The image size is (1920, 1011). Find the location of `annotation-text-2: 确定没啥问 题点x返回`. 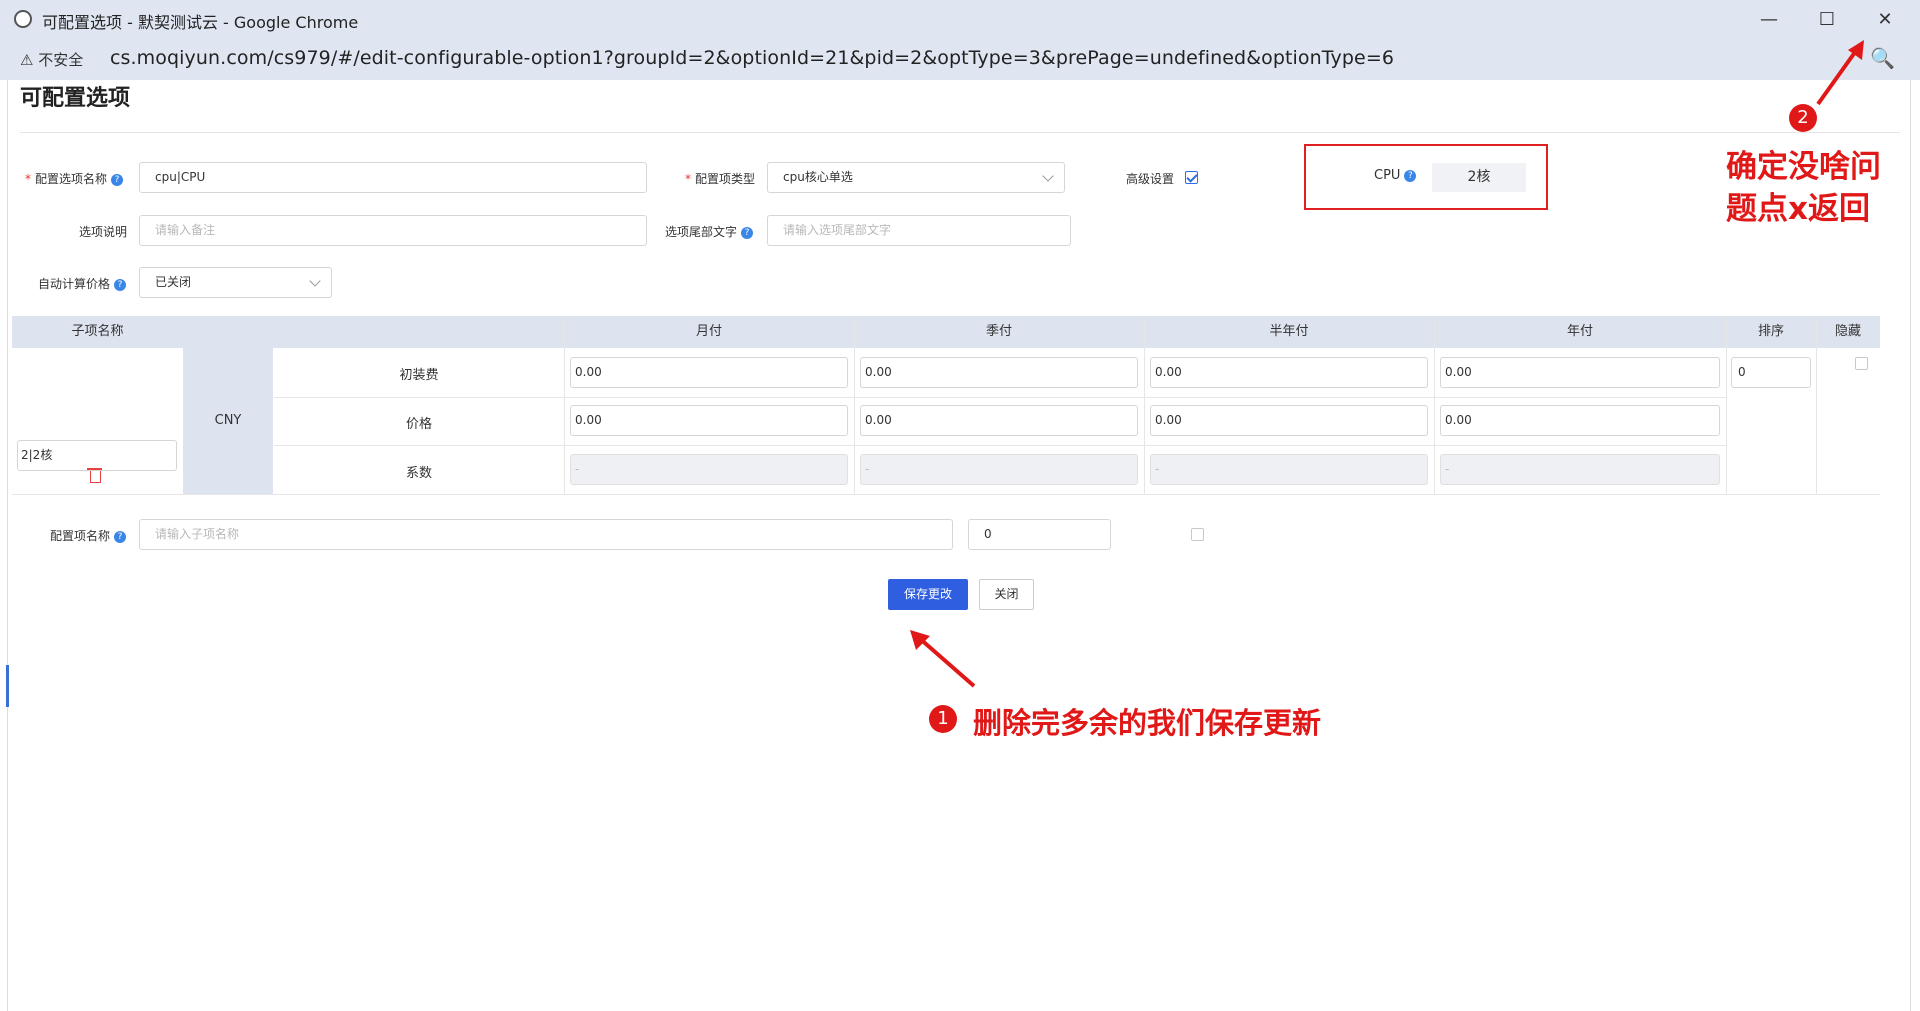

annotation-text-2: 确定没啥问 题点x返回 is located at coordinates (1803, 188).